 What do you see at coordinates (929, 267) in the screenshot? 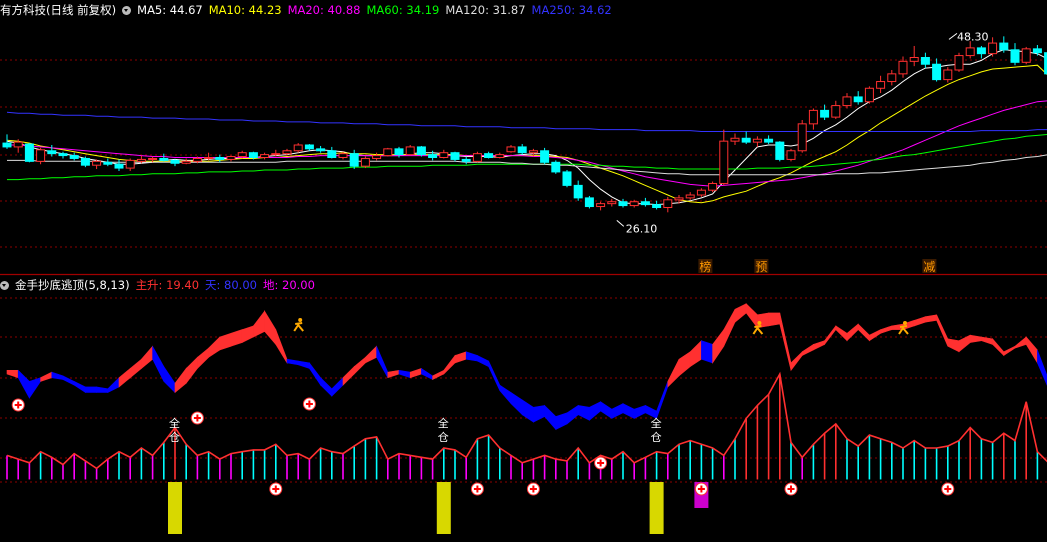
I see `event-marker: 减` at bounding box center [929, 267].